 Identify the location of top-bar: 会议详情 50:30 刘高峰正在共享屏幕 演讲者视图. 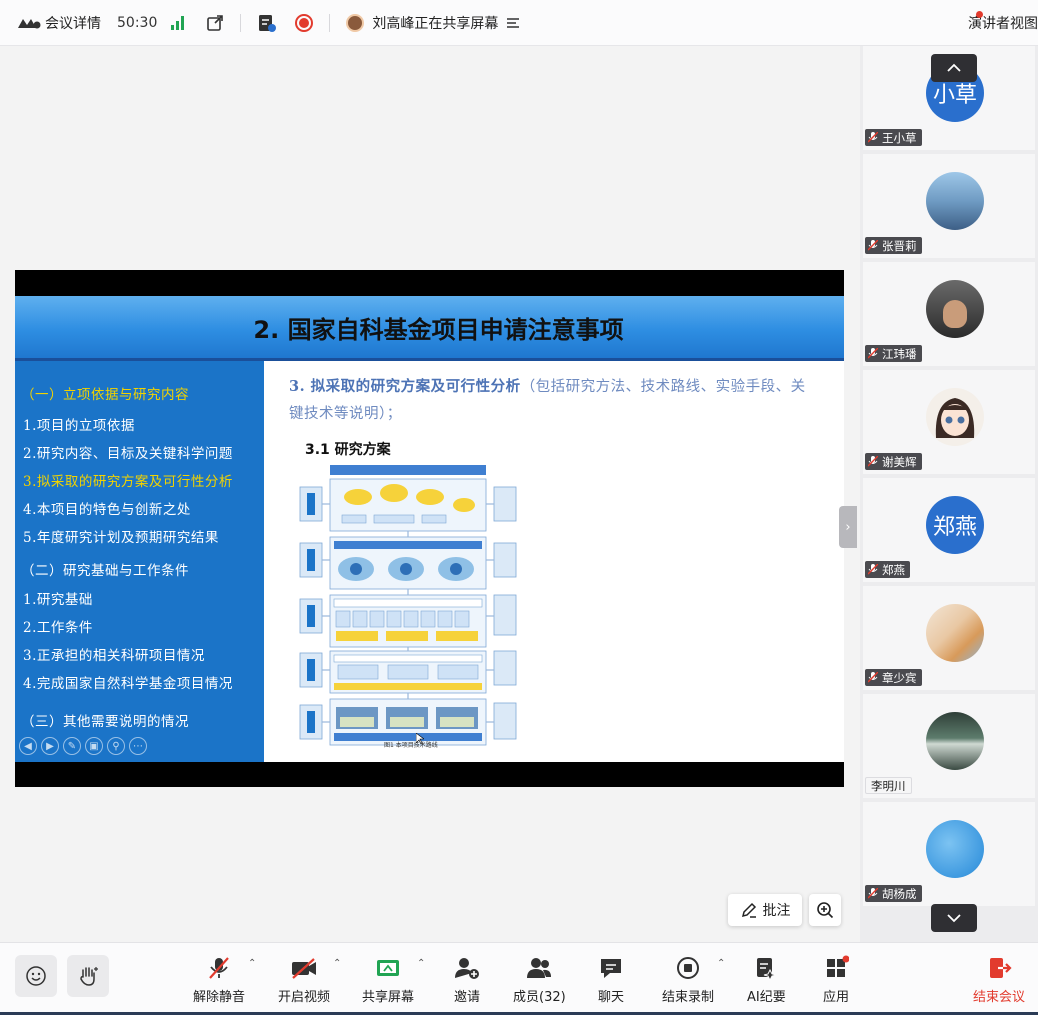
(519, 23).